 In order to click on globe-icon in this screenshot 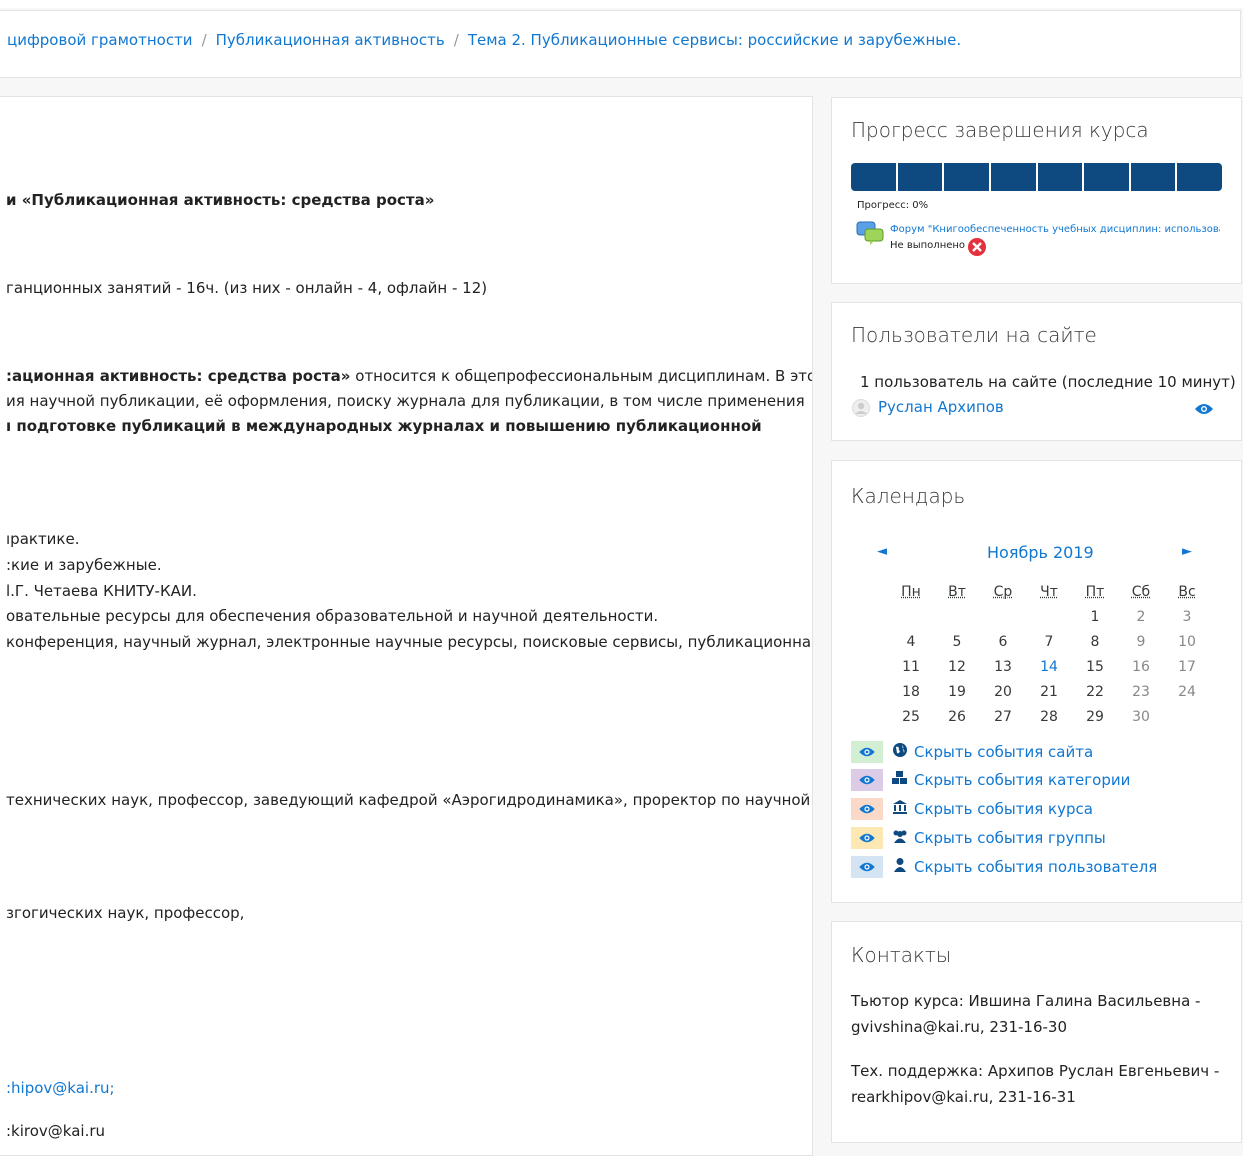, I will do `click(900, 752)`.